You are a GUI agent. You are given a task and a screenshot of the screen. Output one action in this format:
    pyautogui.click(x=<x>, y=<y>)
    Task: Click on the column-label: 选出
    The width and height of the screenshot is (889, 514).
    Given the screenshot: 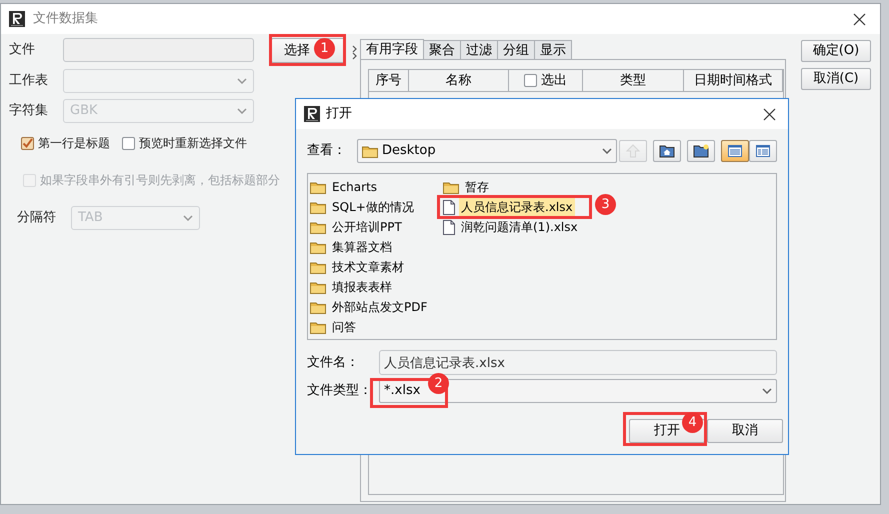 What is the action you would take?
    pyautogui.click(x=554, y=81)
    